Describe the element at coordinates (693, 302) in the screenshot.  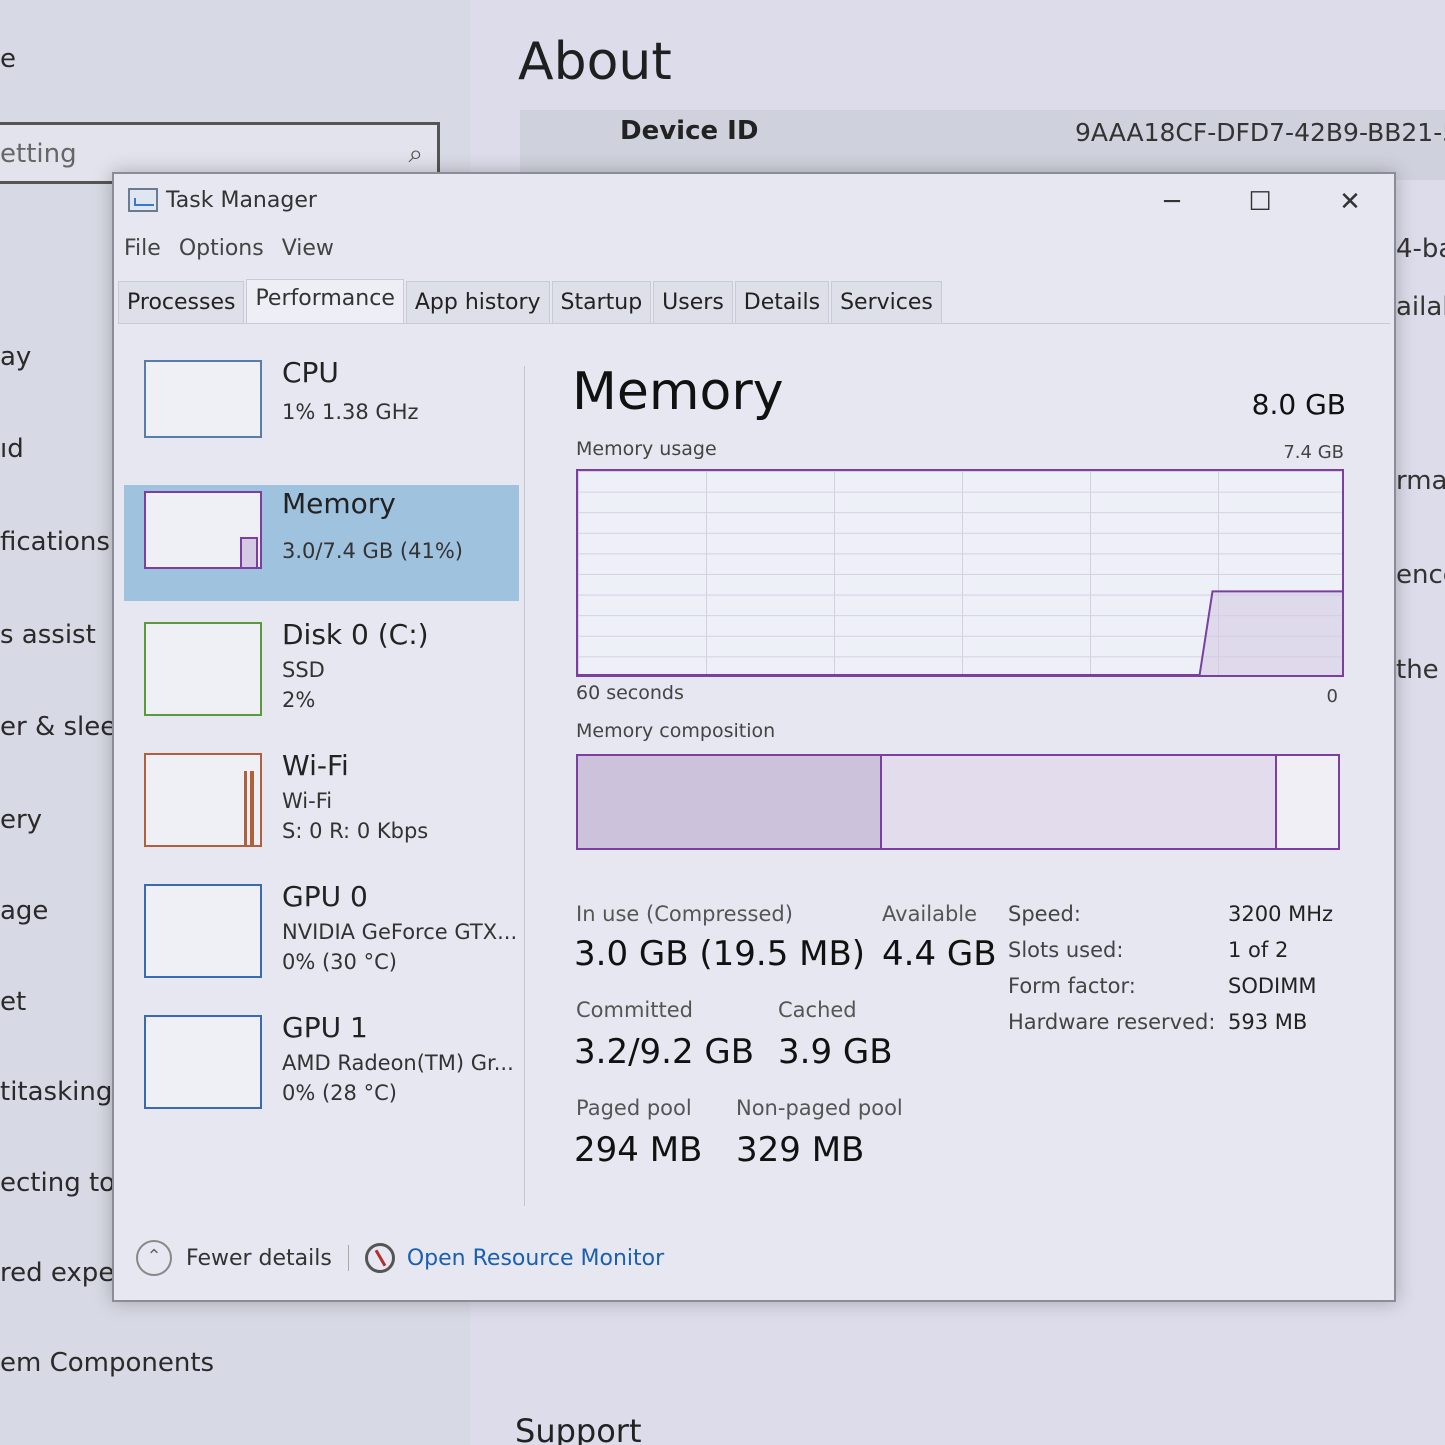
I see `tab-users: Users` at that location.